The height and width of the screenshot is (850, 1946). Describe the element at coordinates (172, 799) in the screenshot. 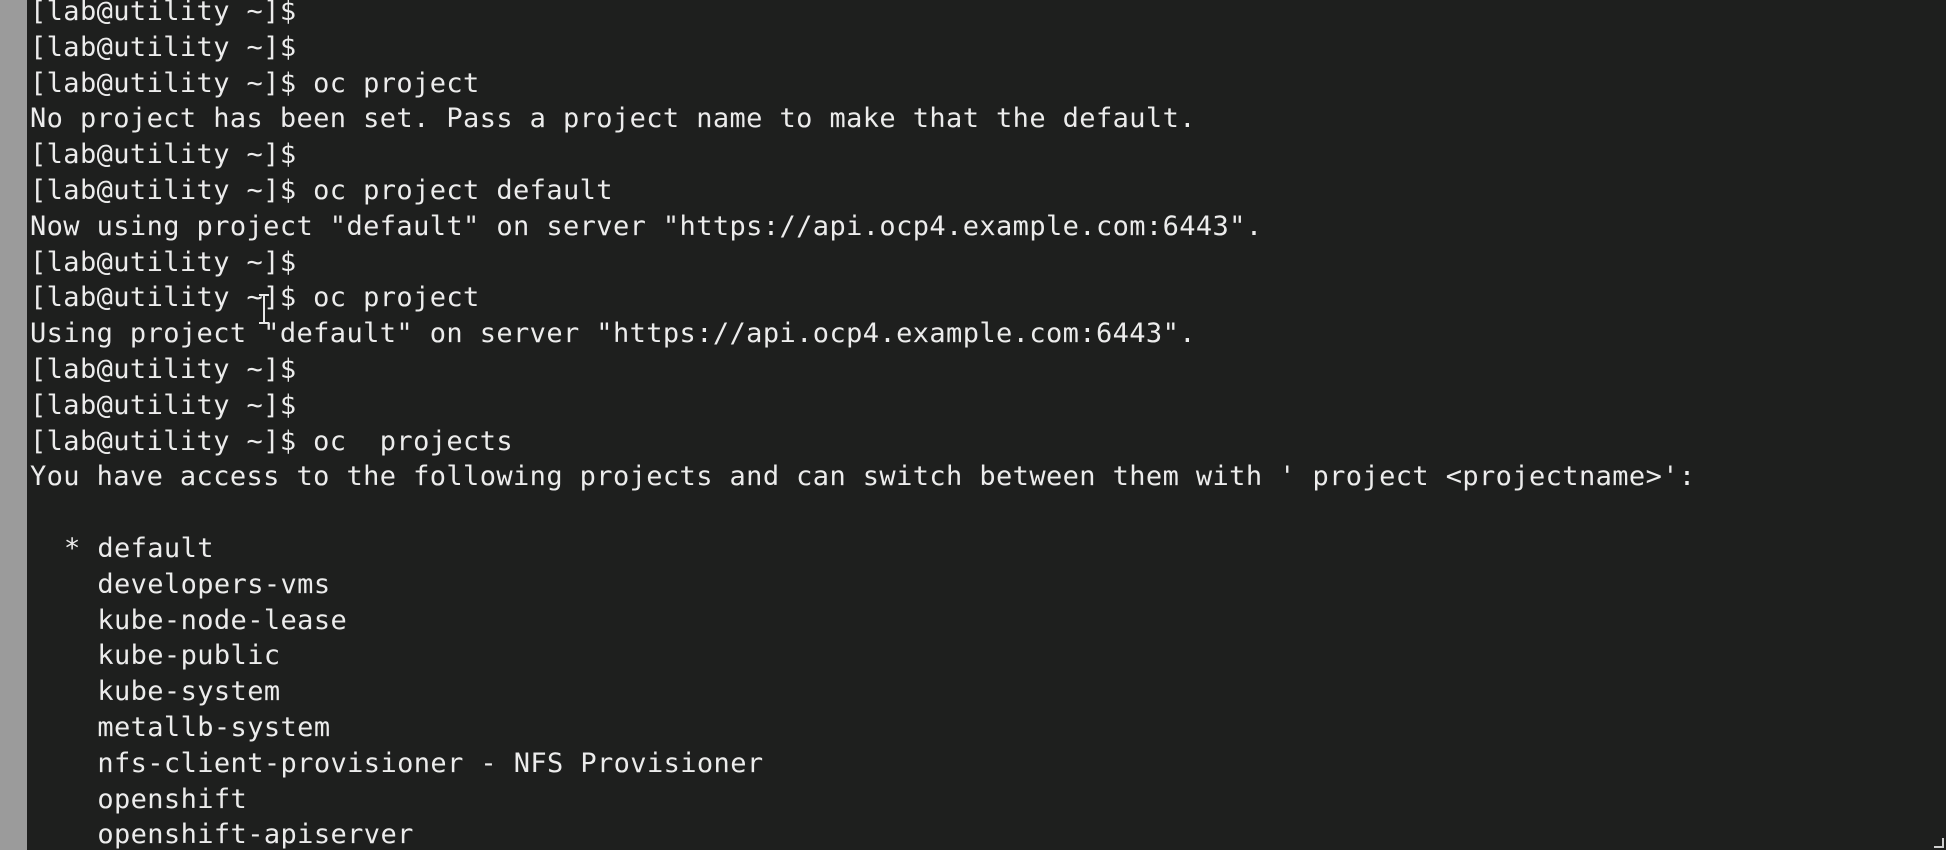

I see `project-name: openshift` at that location.